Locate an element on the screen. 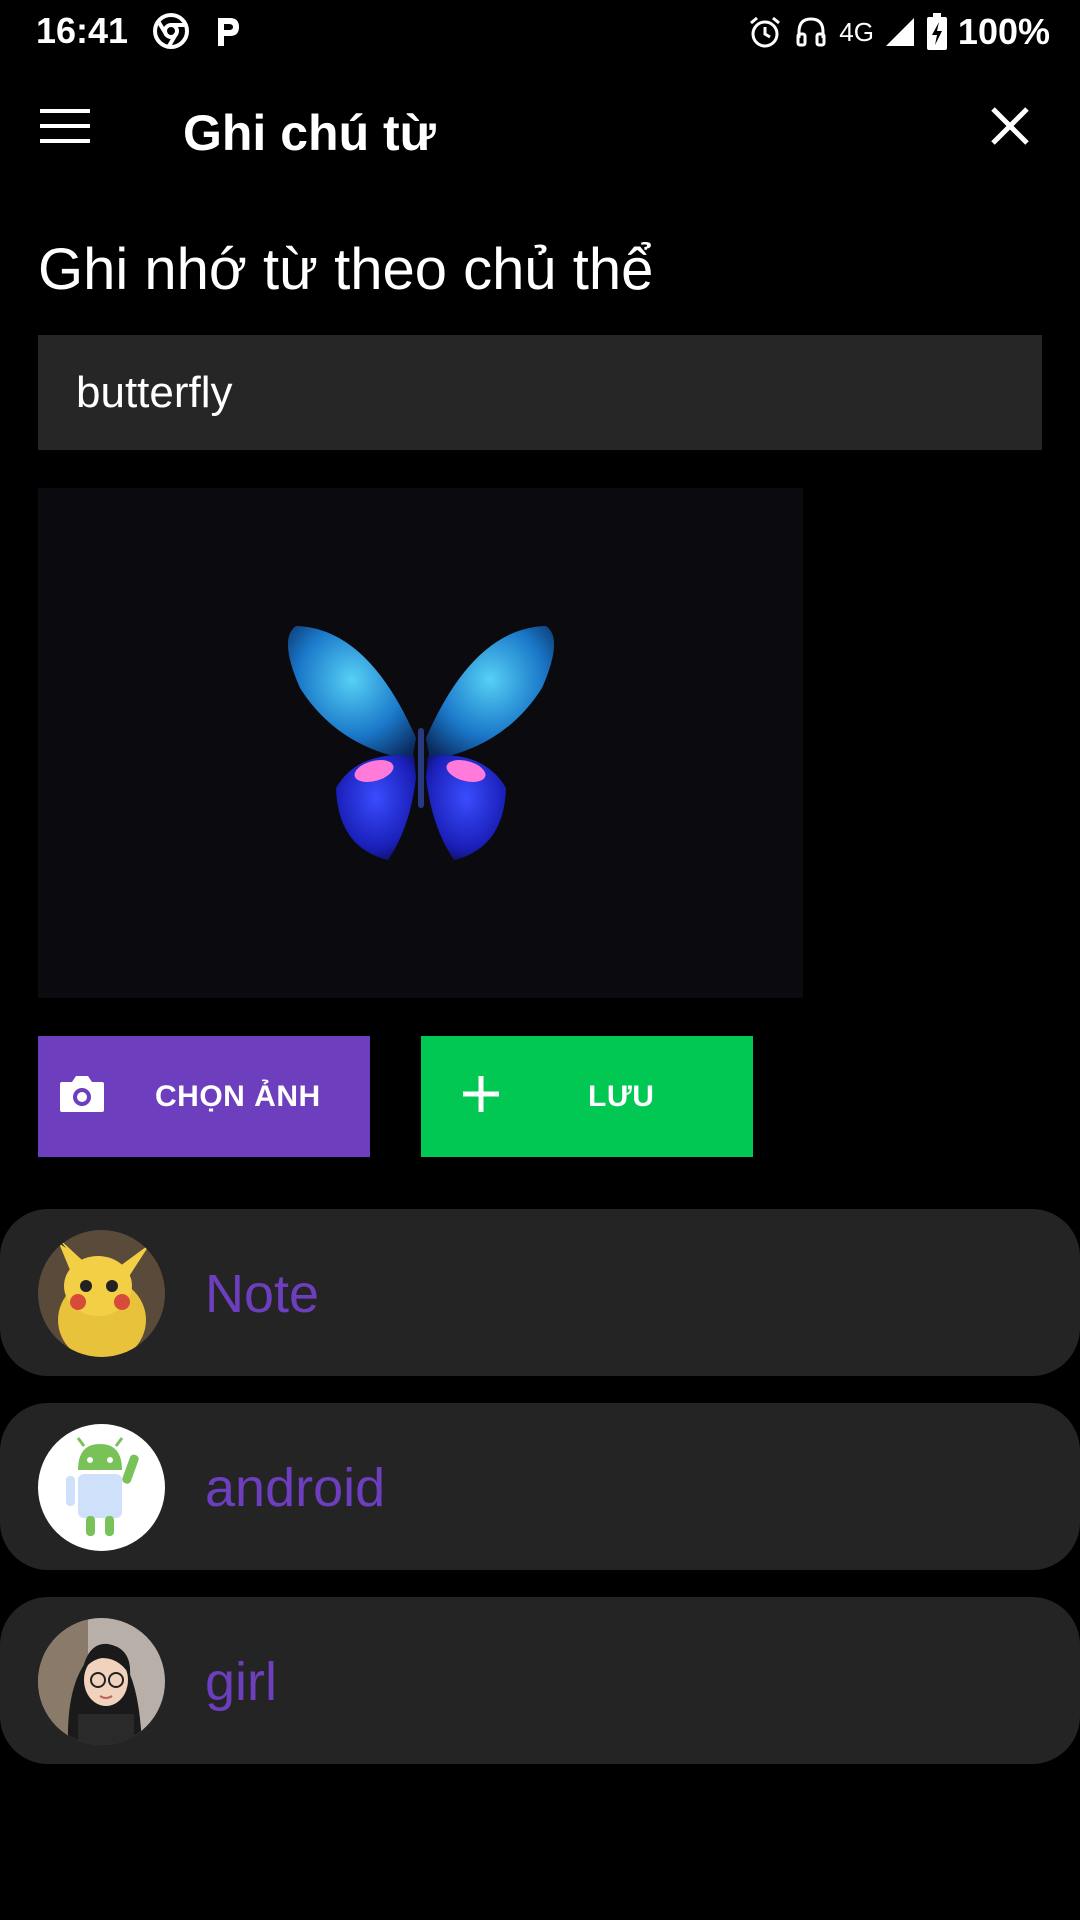 The image size is (1080, 1920). android-avatar-icon is located at coordinates (101, 1487).